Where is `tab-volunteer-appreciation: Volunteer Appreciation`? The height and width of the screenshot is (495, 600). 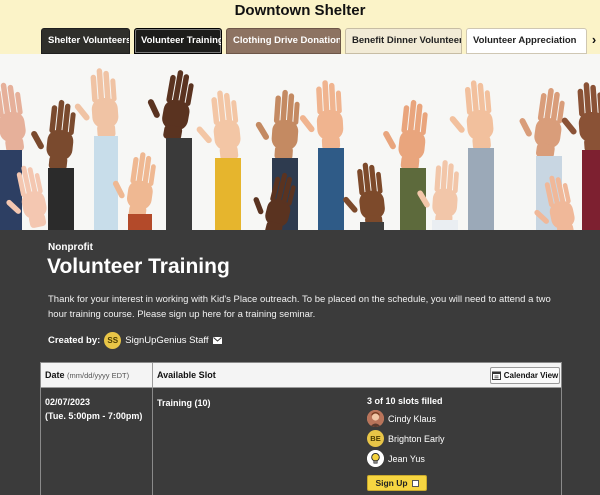 tab-volunteer-appreciation: Volunteer Appreciation is located at coordinates (526, 41).